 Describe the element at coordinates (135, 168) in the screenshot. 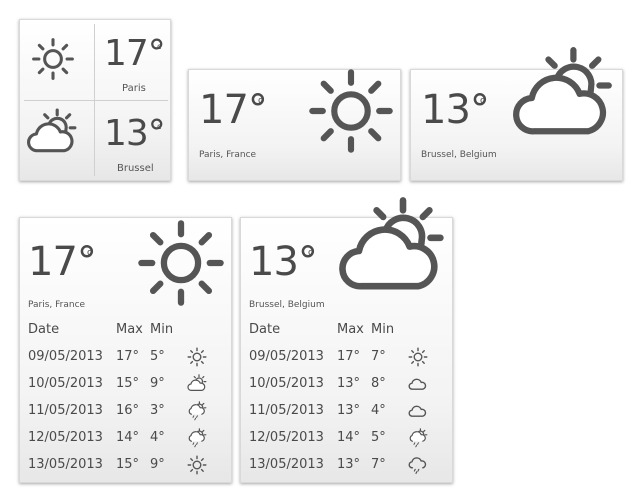

I see `brussel-city: Brussel` at that location.